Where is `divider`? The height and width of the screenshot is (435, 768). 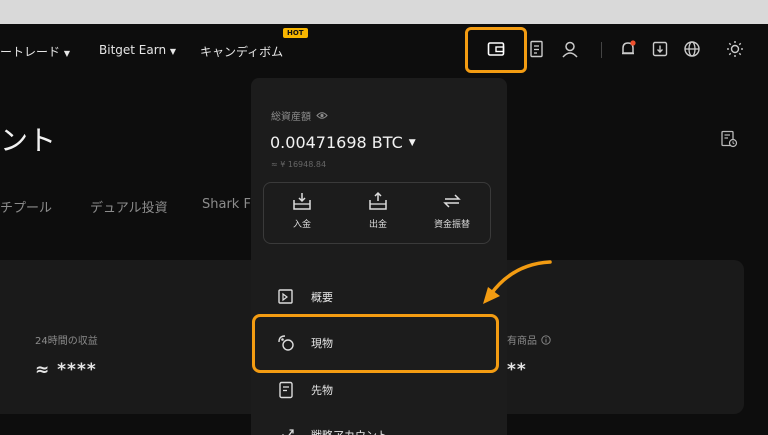
divider is located at coordinates (601, 50).